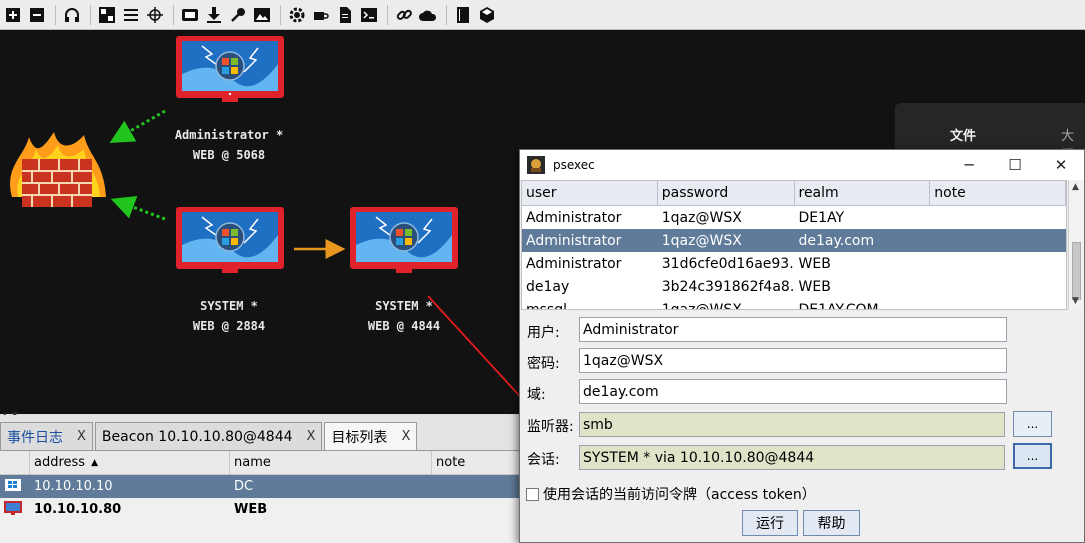 The width and height of the screenshot is (1085, 543). I want to click on help-button: 帮助, so click(831, 523).